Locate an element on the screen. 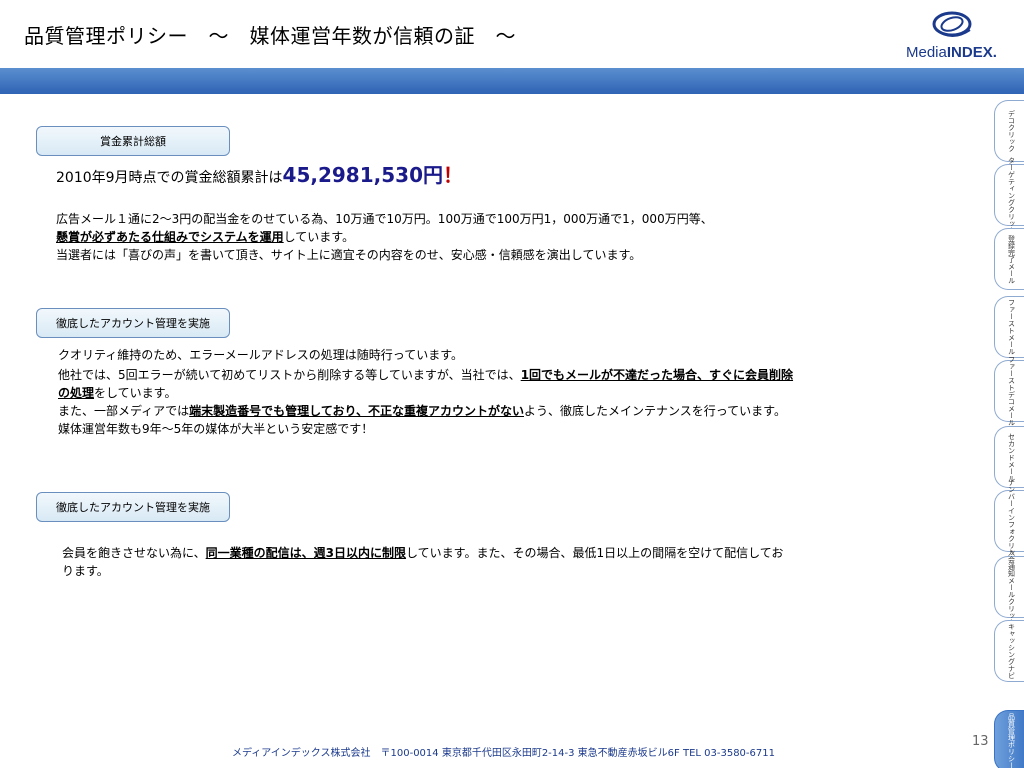 The width and height of the screenshot is (1024, 768). section-label-account-management: 徹底したアカウント管理を実施 is located at coordinates (133, 323).